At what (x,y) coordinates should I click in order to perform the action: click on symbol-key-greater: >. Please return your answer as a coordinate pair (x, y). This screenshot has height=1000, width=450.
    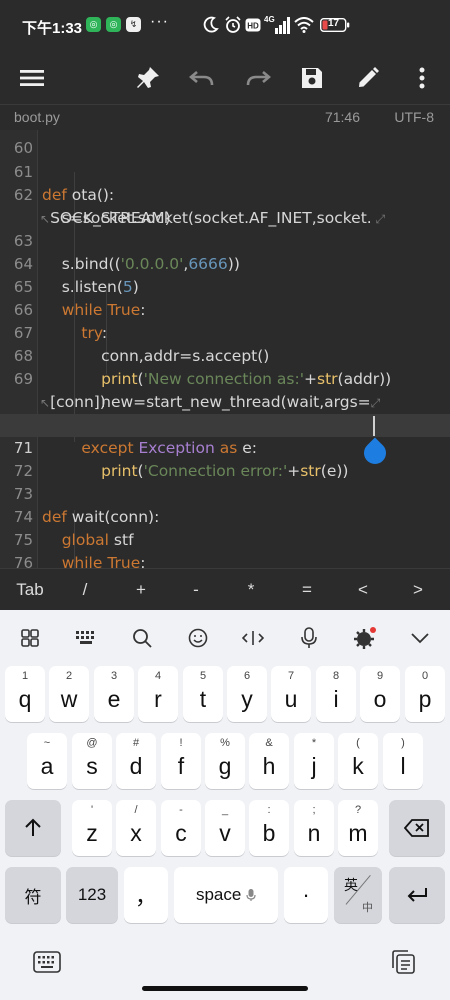
    Looking at the image, I should click on (418, 590).